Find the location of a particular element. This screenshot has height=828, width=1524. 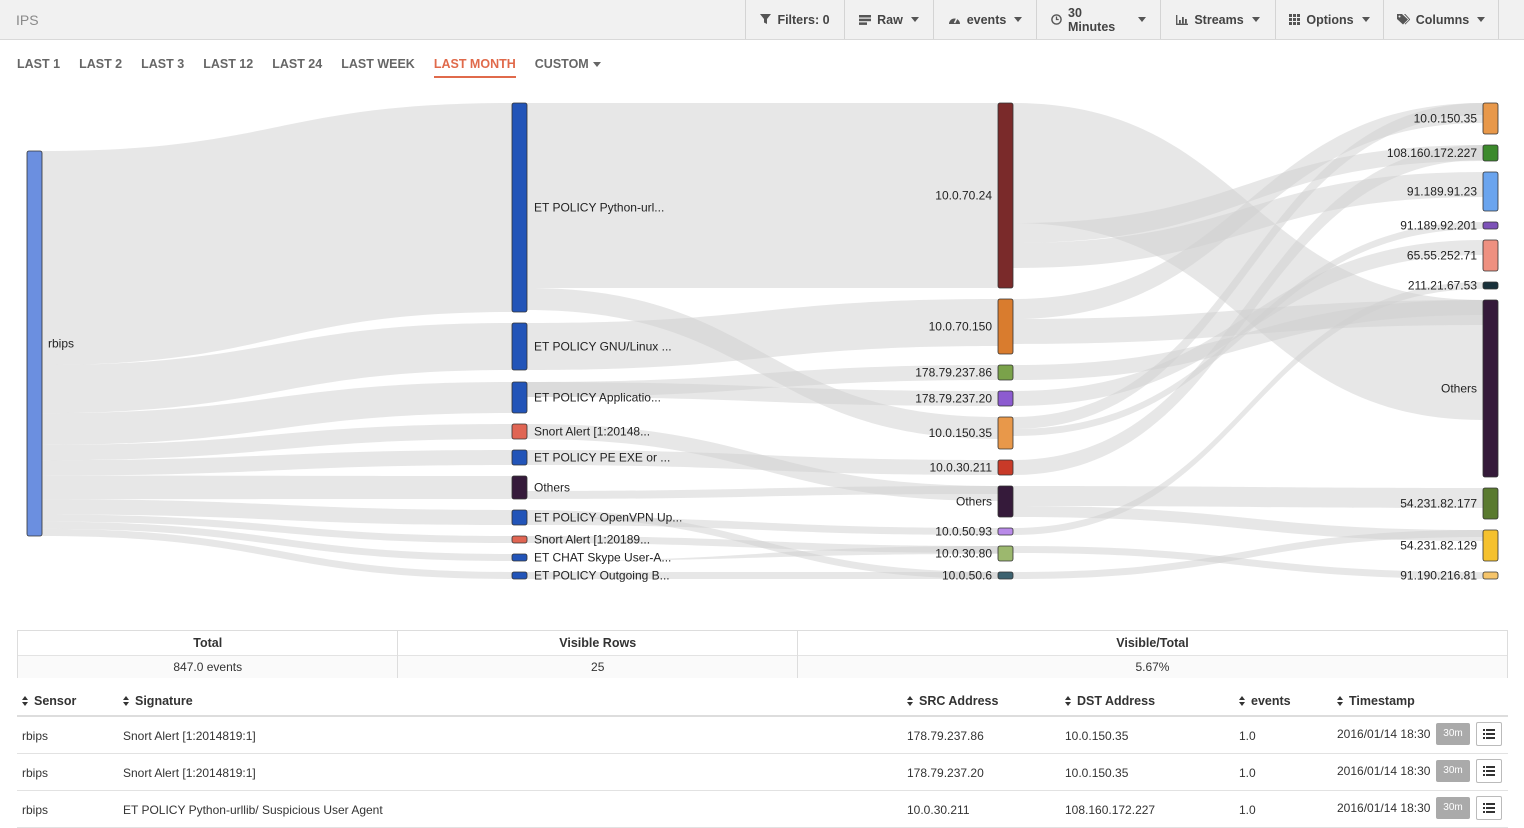

stat-visible-total: Visible/Total 5.67% is located at coordinates (1152, 654).